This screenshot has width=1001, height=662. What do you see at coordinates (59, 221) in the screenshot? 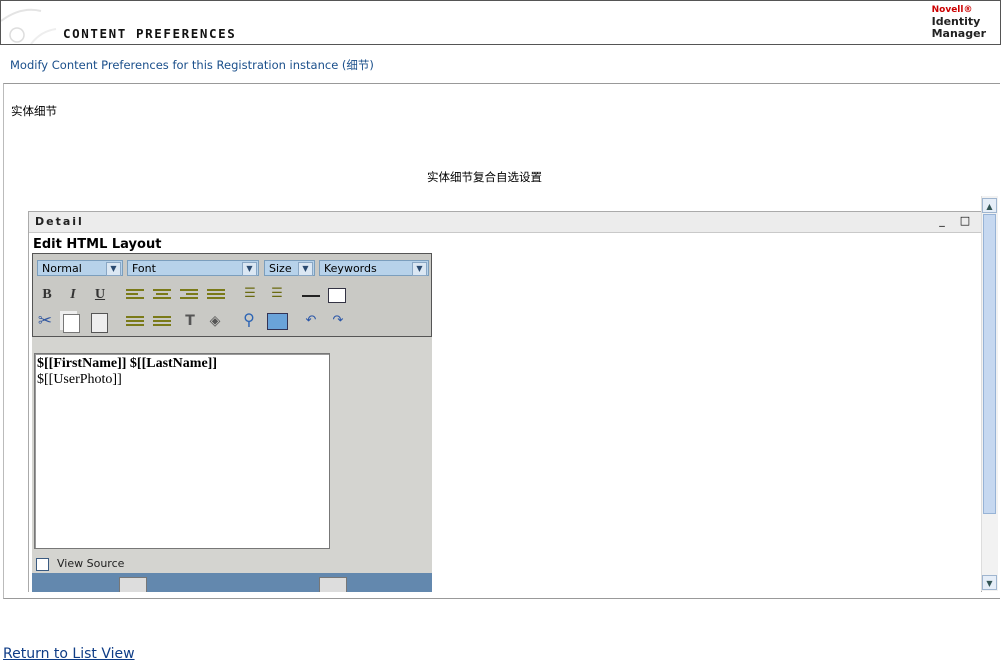
I see `detail-title: Detail` at bounding box center [59, 221].